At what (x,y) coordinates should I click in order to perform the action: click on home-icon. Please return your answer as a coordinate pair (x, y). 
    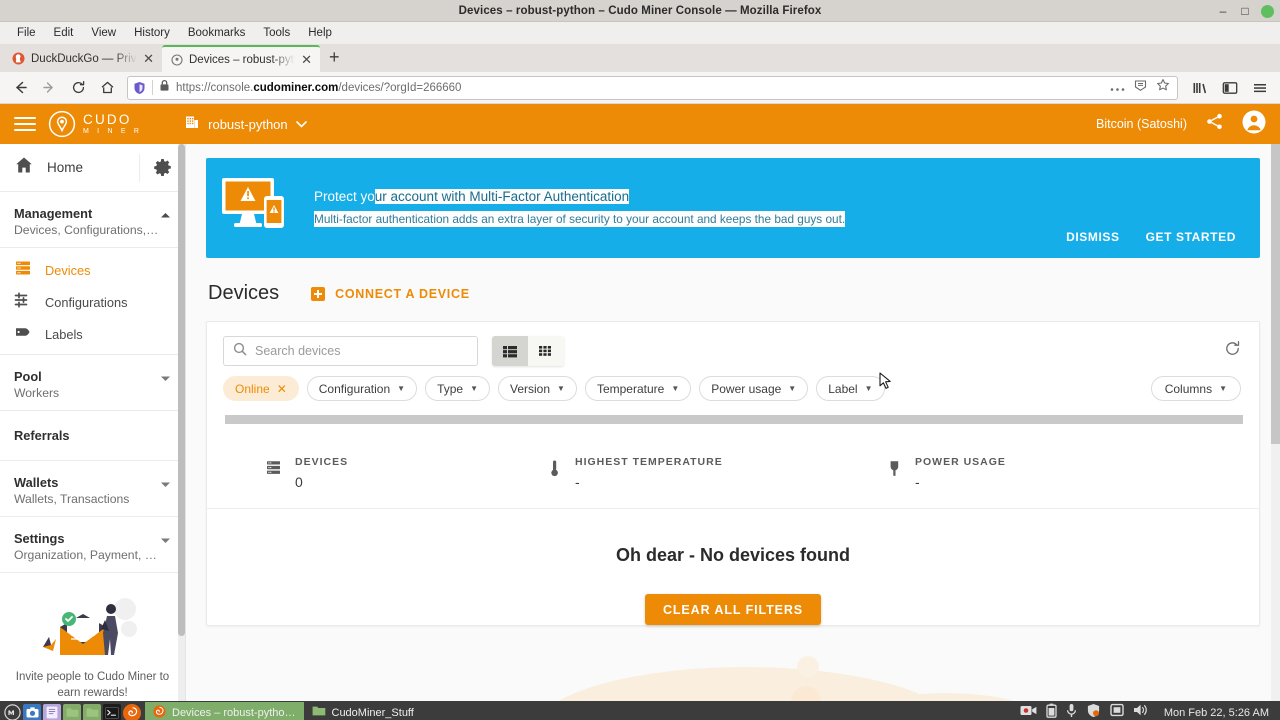
    Looking at the image, I should click on (107, 88).